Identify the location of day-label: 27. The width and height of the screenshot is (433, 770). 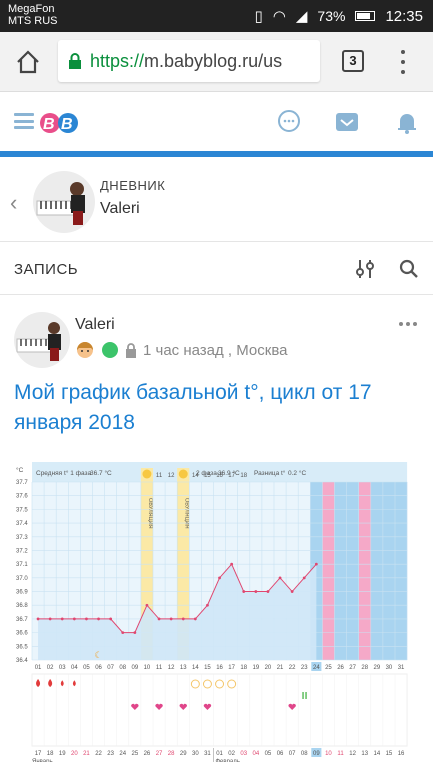
(352, 668).